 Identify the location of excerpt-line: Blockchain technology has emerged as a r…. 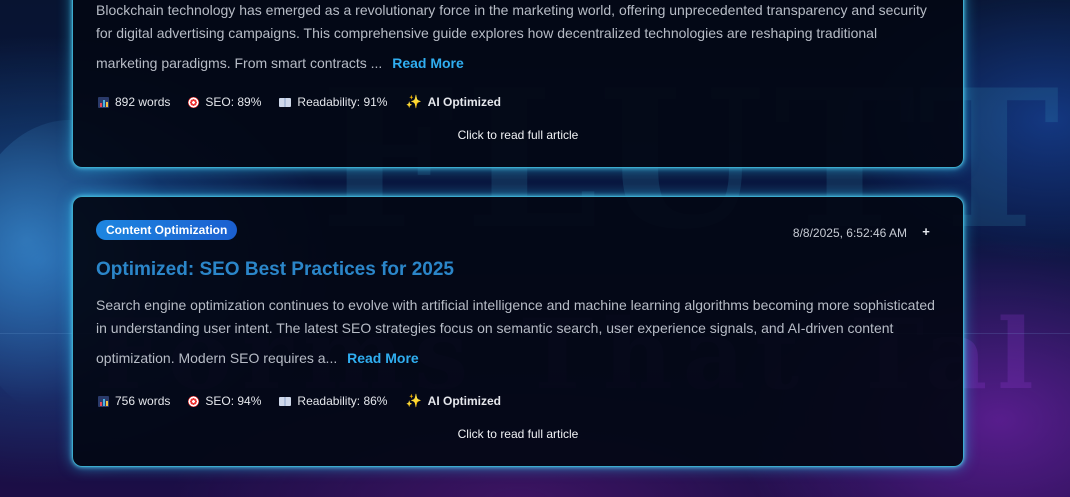
(511, 10).